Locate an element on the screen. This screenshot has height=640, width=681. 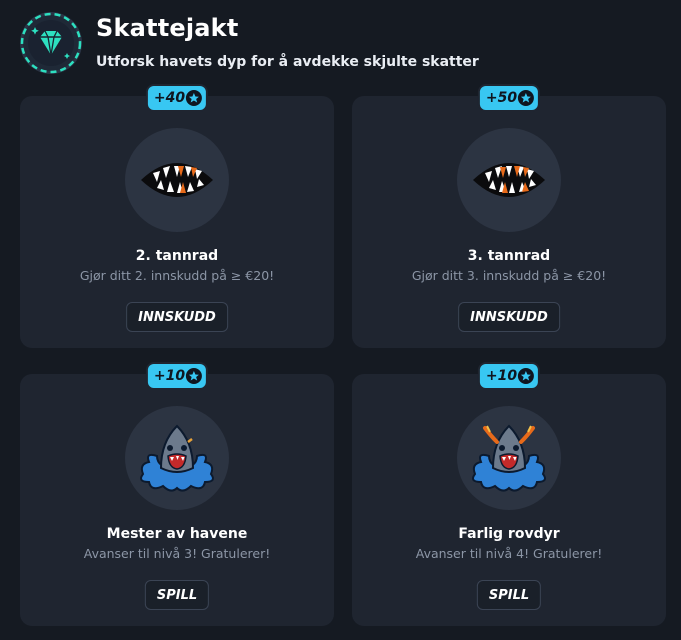
card-description: Gjør ditt 3. innskudd på ≥ €20! is located at coordinates (509, 275).